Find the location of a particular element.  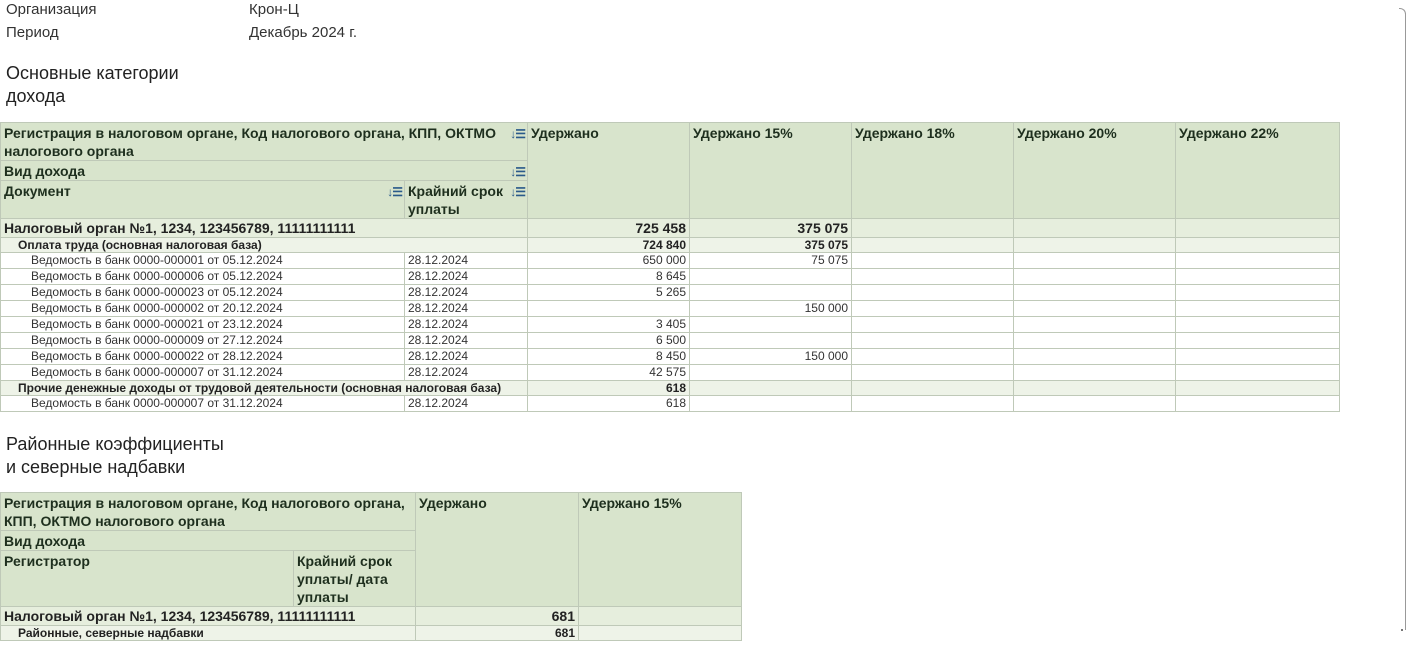

header-withheld: Удержано is located at coordinates (608, 170).